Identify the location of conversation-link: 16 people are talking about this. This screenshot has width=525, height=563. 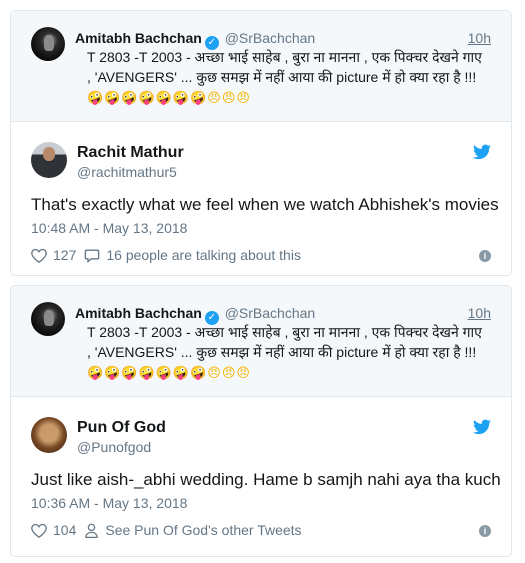
(192, 255).